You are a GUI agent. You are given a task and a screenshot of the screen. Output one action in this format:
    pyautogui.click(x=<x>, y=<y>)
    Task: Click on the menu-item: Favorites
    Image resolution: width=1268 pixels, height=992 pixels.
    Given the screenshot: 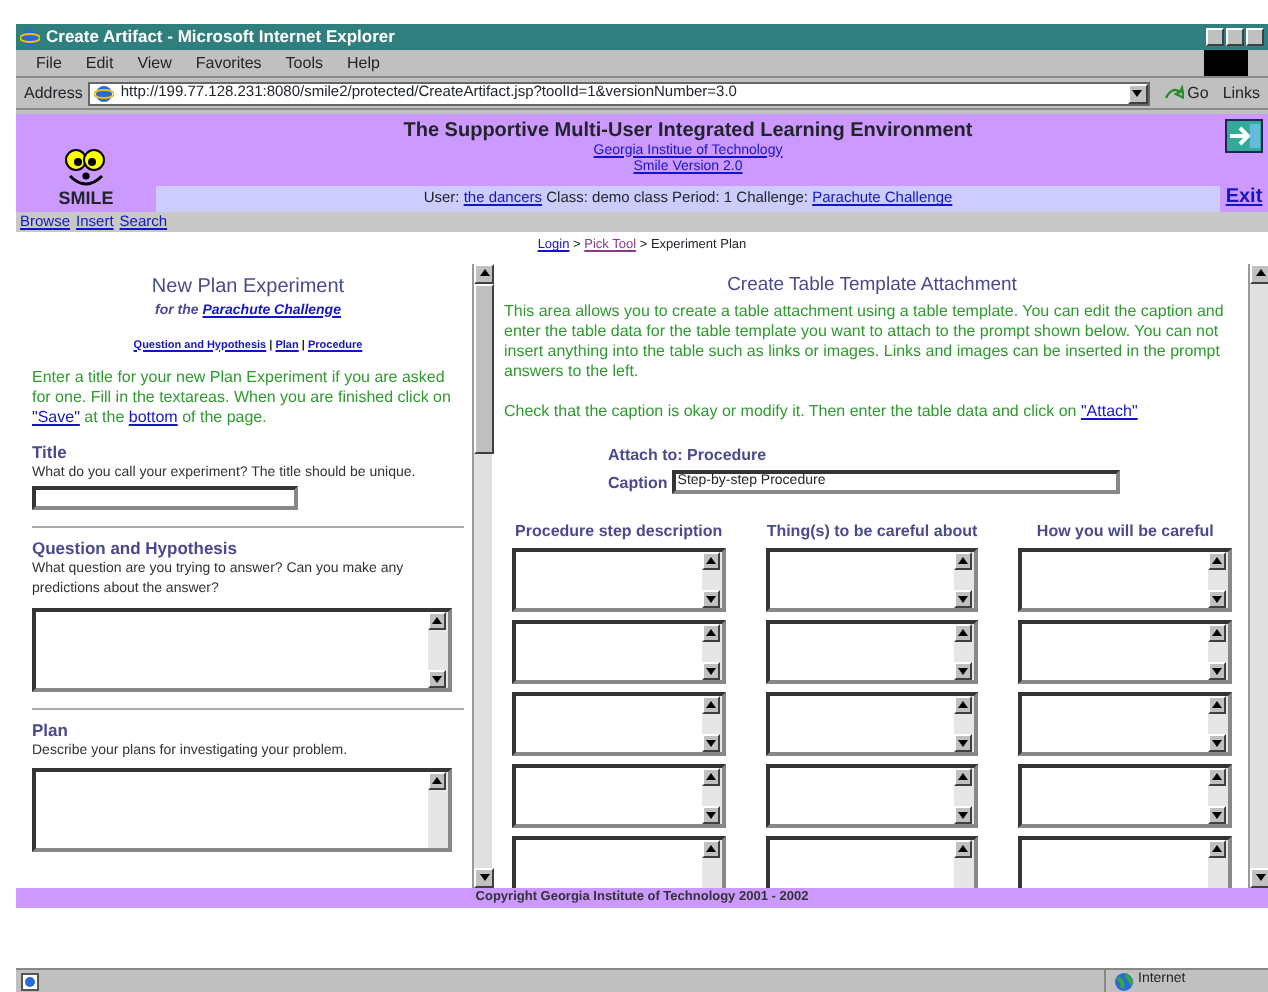 What is the action you would take?
    pyautogui.click(x=228, y=63)
    